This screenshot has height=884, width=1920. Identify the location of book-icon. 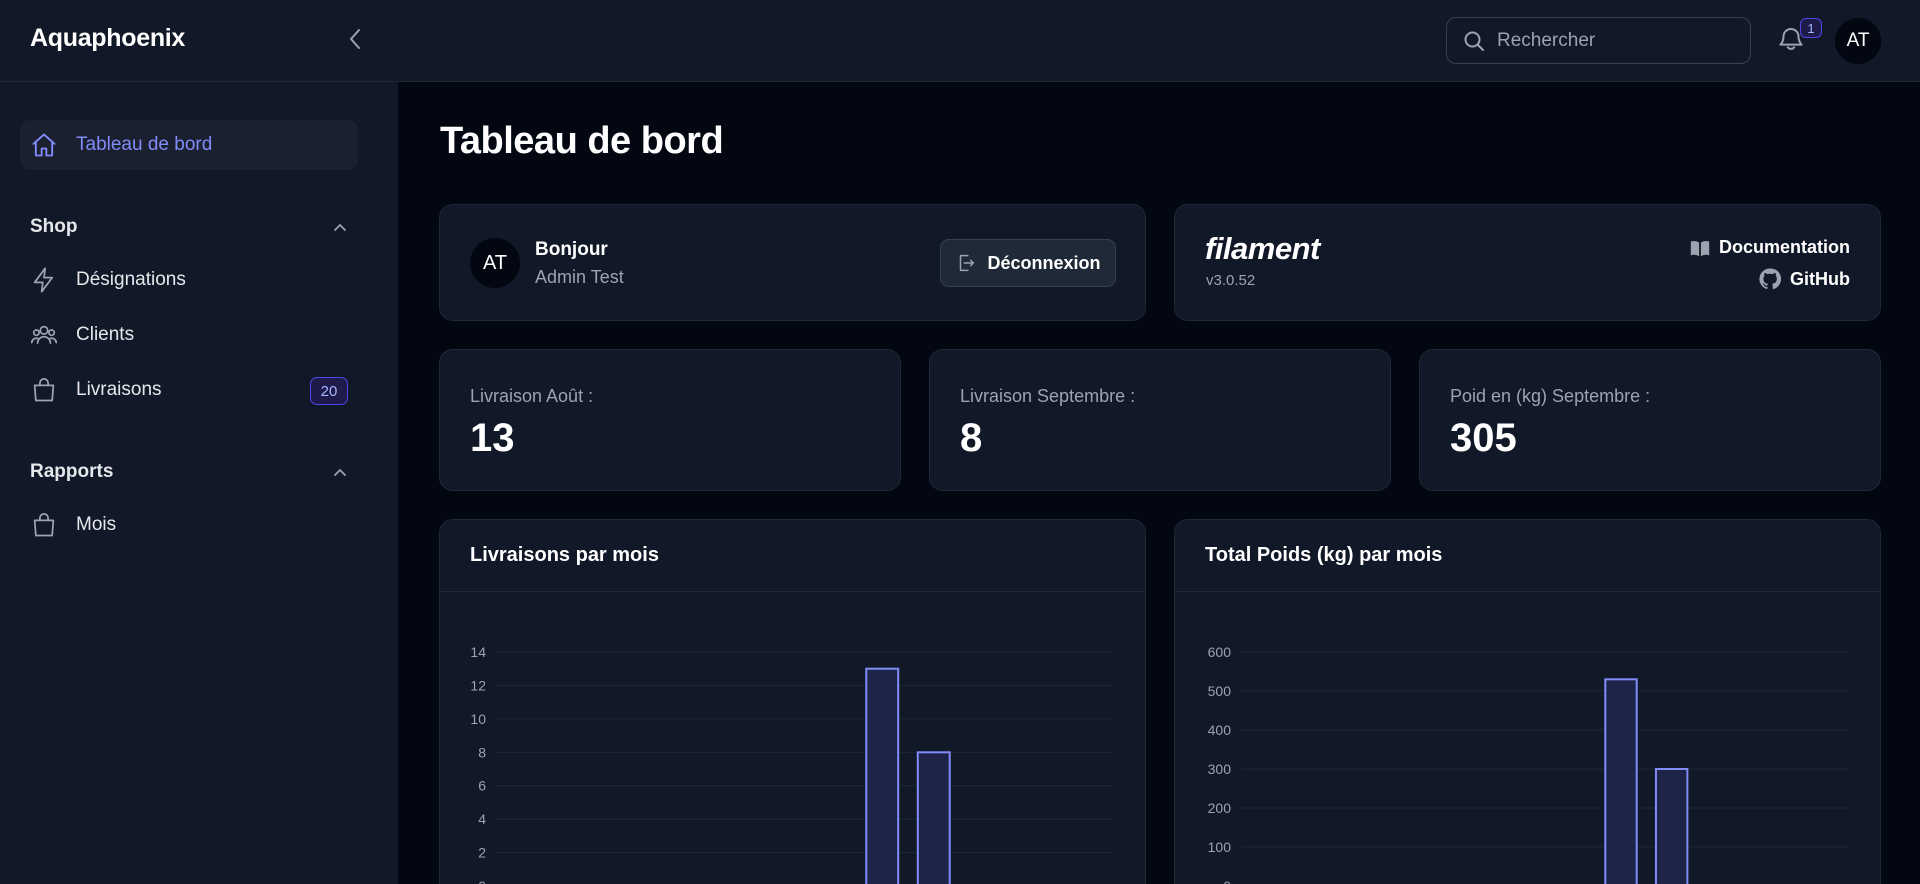
(1700, 248).